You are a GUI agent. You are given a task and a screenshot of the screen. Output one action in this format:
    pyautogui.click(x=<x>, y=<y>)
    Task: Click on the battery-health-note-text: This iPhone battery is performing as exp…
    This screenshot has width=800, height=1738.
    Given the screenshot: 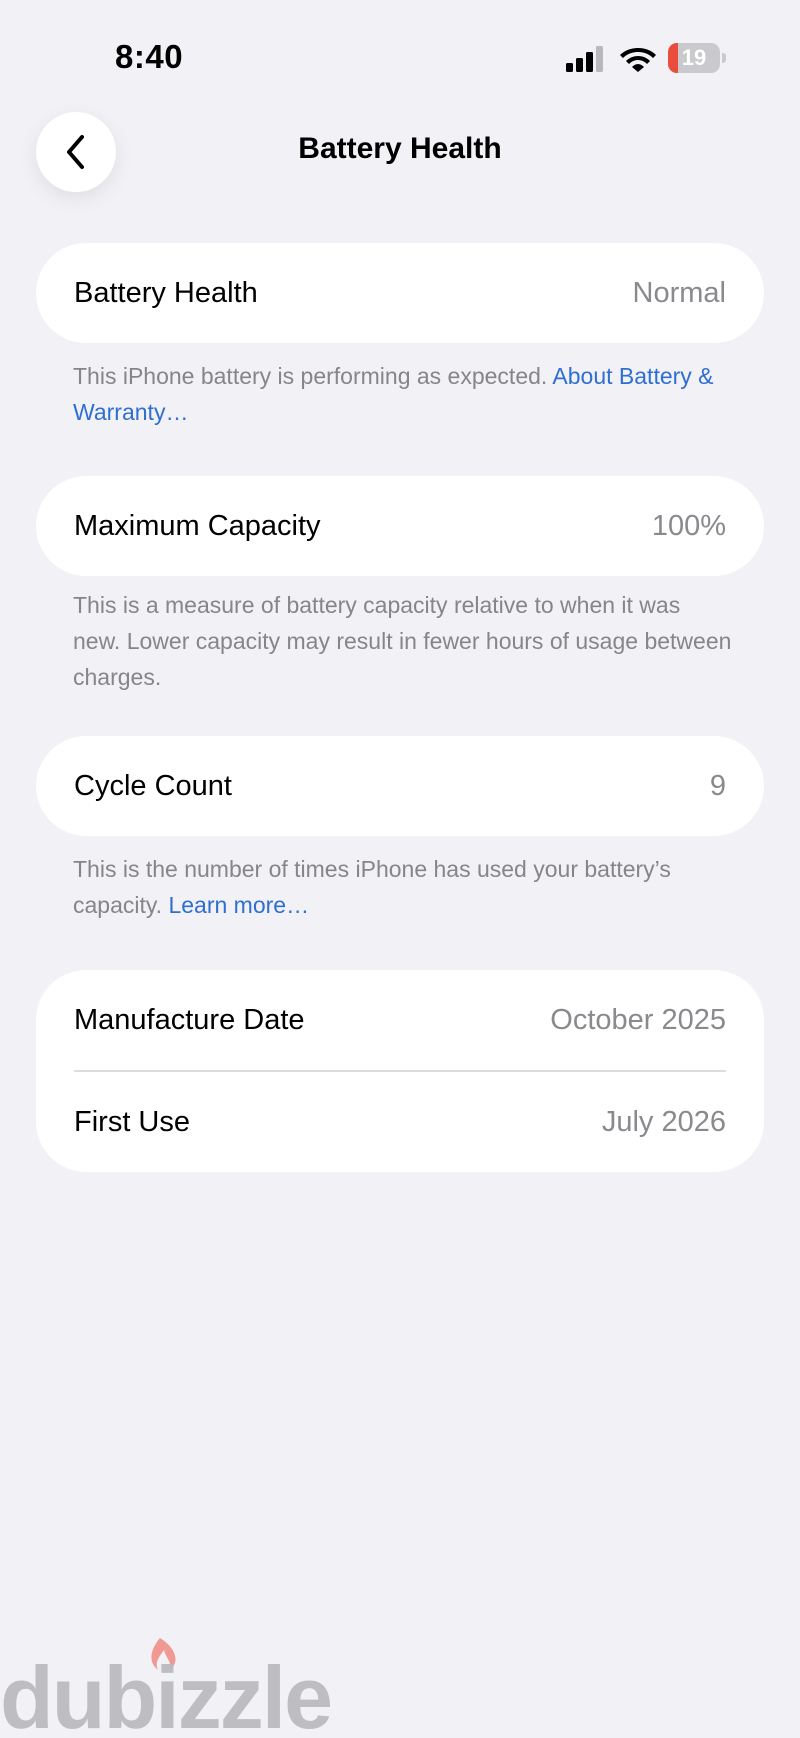 What is the action you would take?
    pyautogui.click(x=310, y=376)
    